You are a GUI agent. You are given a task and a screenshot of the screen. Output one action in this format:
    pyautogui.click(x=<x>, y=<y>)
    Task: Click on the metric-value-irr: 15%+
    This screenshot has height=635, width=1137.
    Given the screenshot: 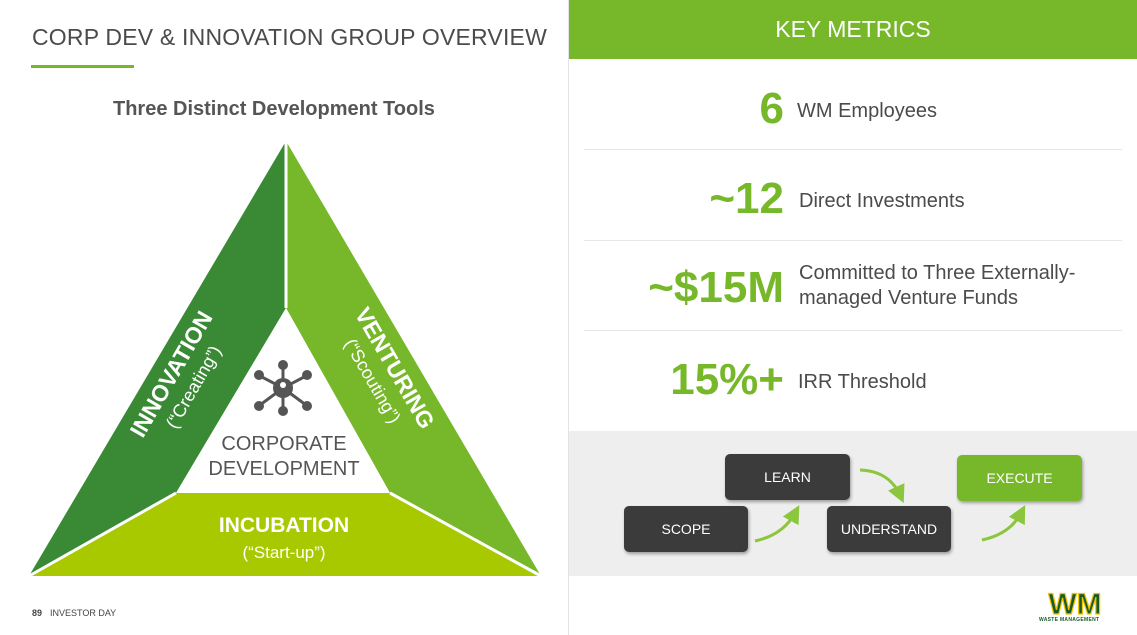 What is the action you would take?
    pyautogui.click(x=727, y=379)
    